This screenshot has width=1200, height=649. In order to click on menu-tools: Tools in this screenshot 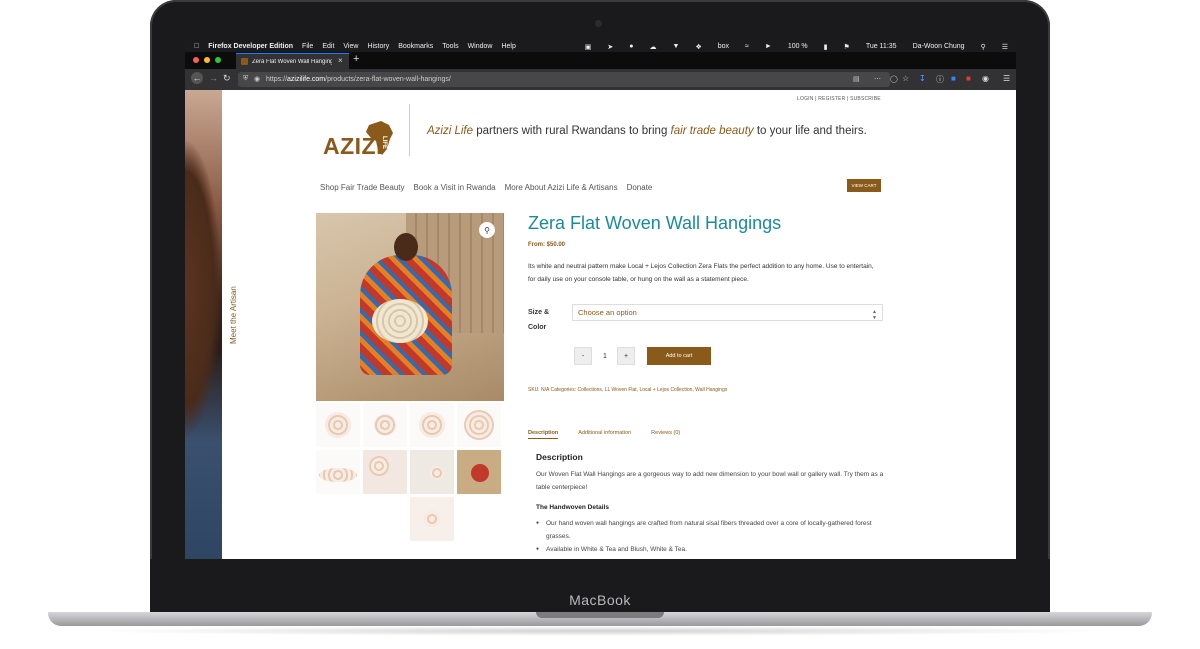, I will do `click(450, 46)`.